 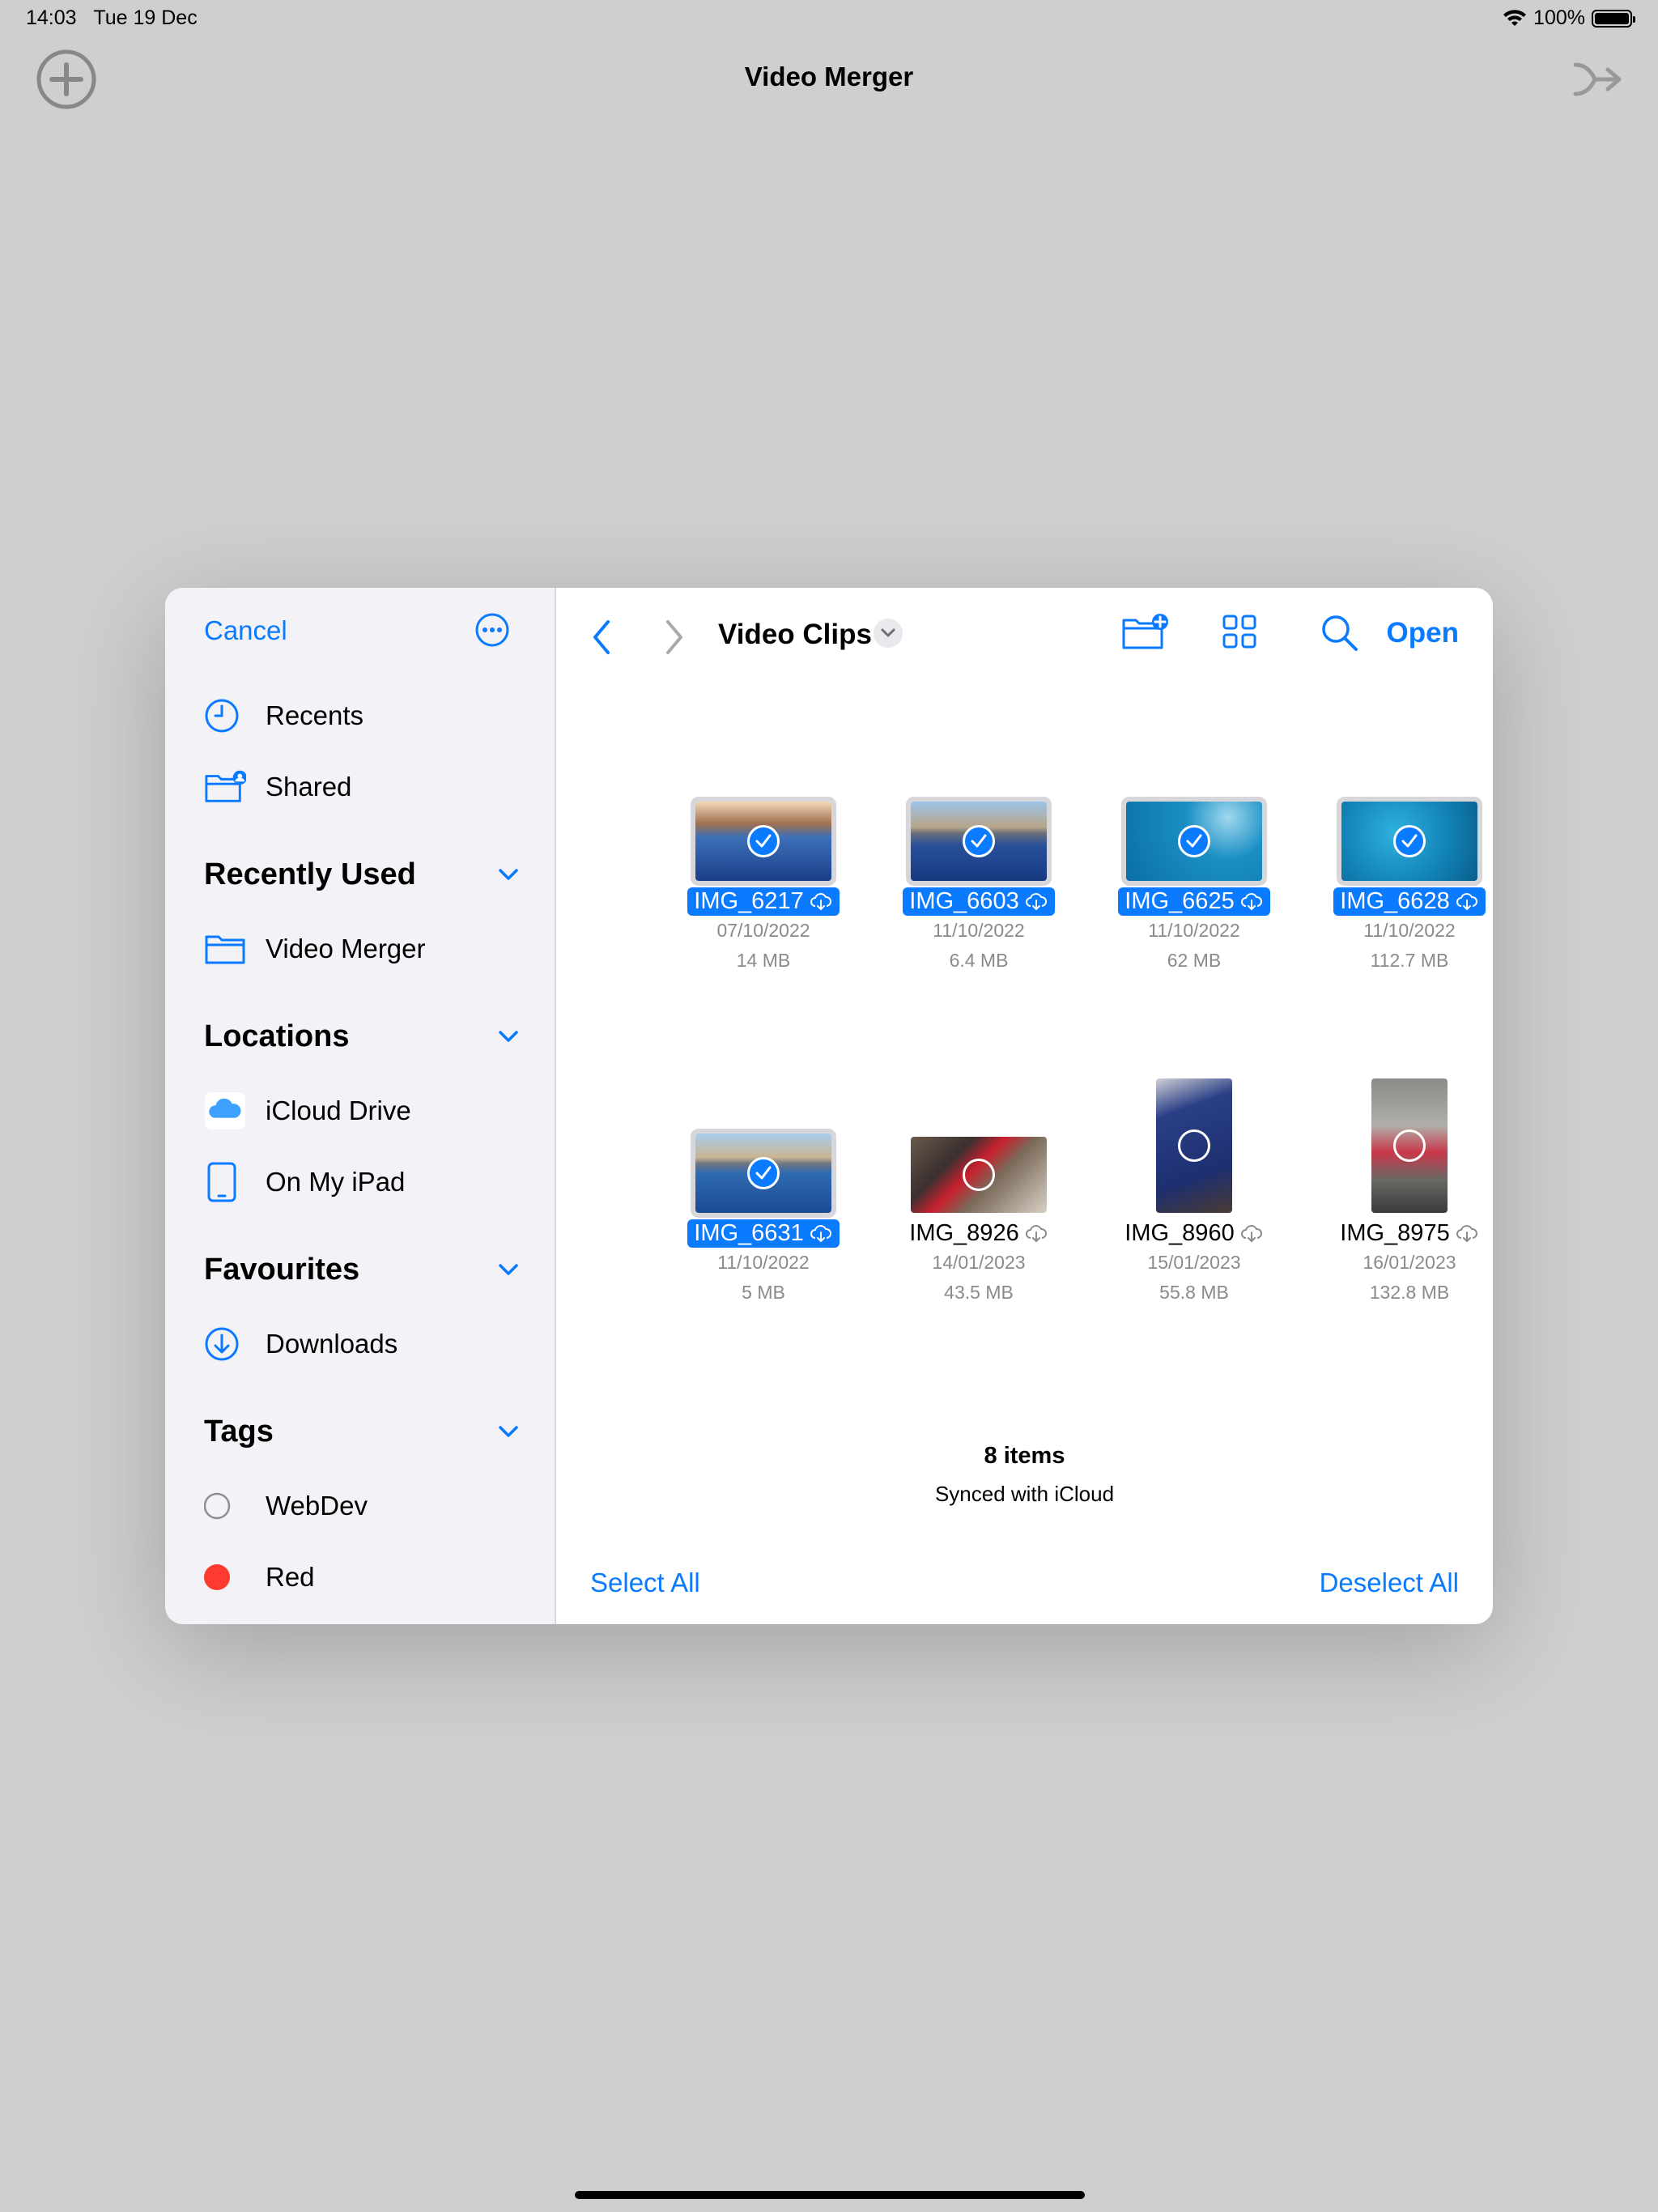 What do you see at coordinates (1194, 1293) in the screenshot?
I see `file-size: 55.8 MB` at bounding box center [1194, 1293].